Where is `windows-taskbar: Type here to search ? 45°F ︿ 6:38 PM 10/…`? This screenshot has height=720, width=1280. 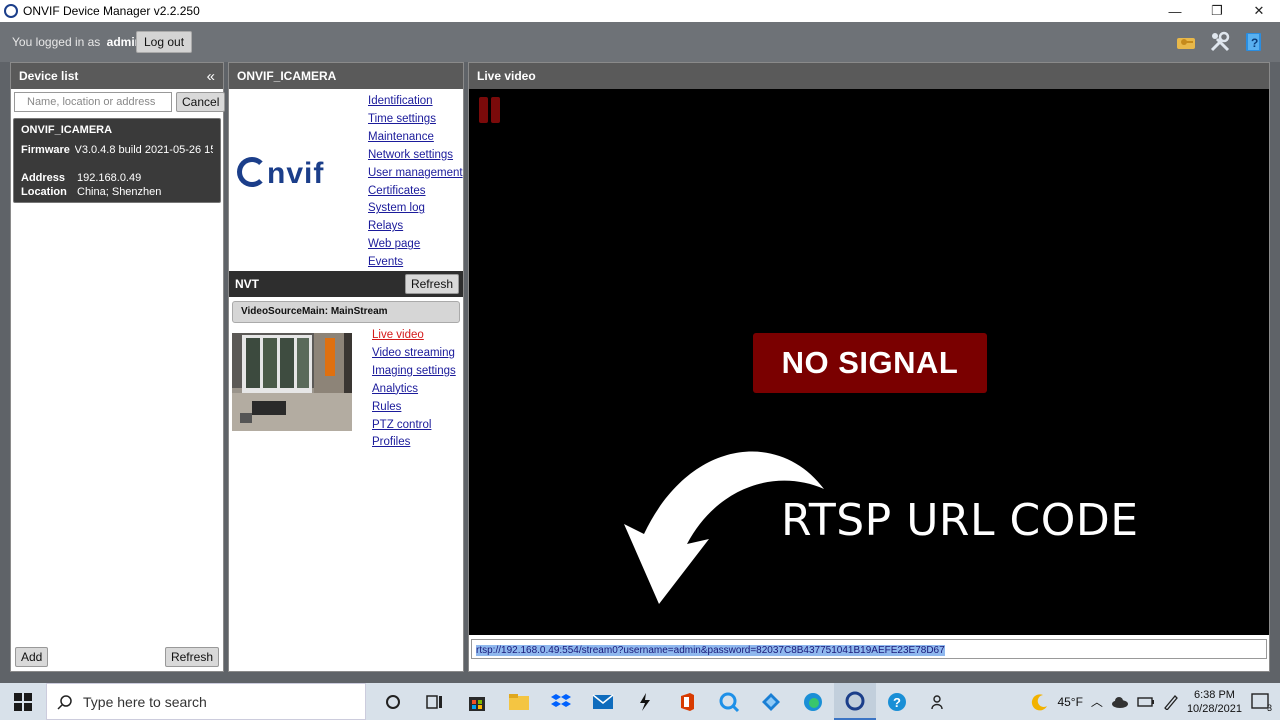
windows-taskbar: Type here to search ? 45°F ︿ 6:38 PM 10/… is located at coordinates (640, 701).